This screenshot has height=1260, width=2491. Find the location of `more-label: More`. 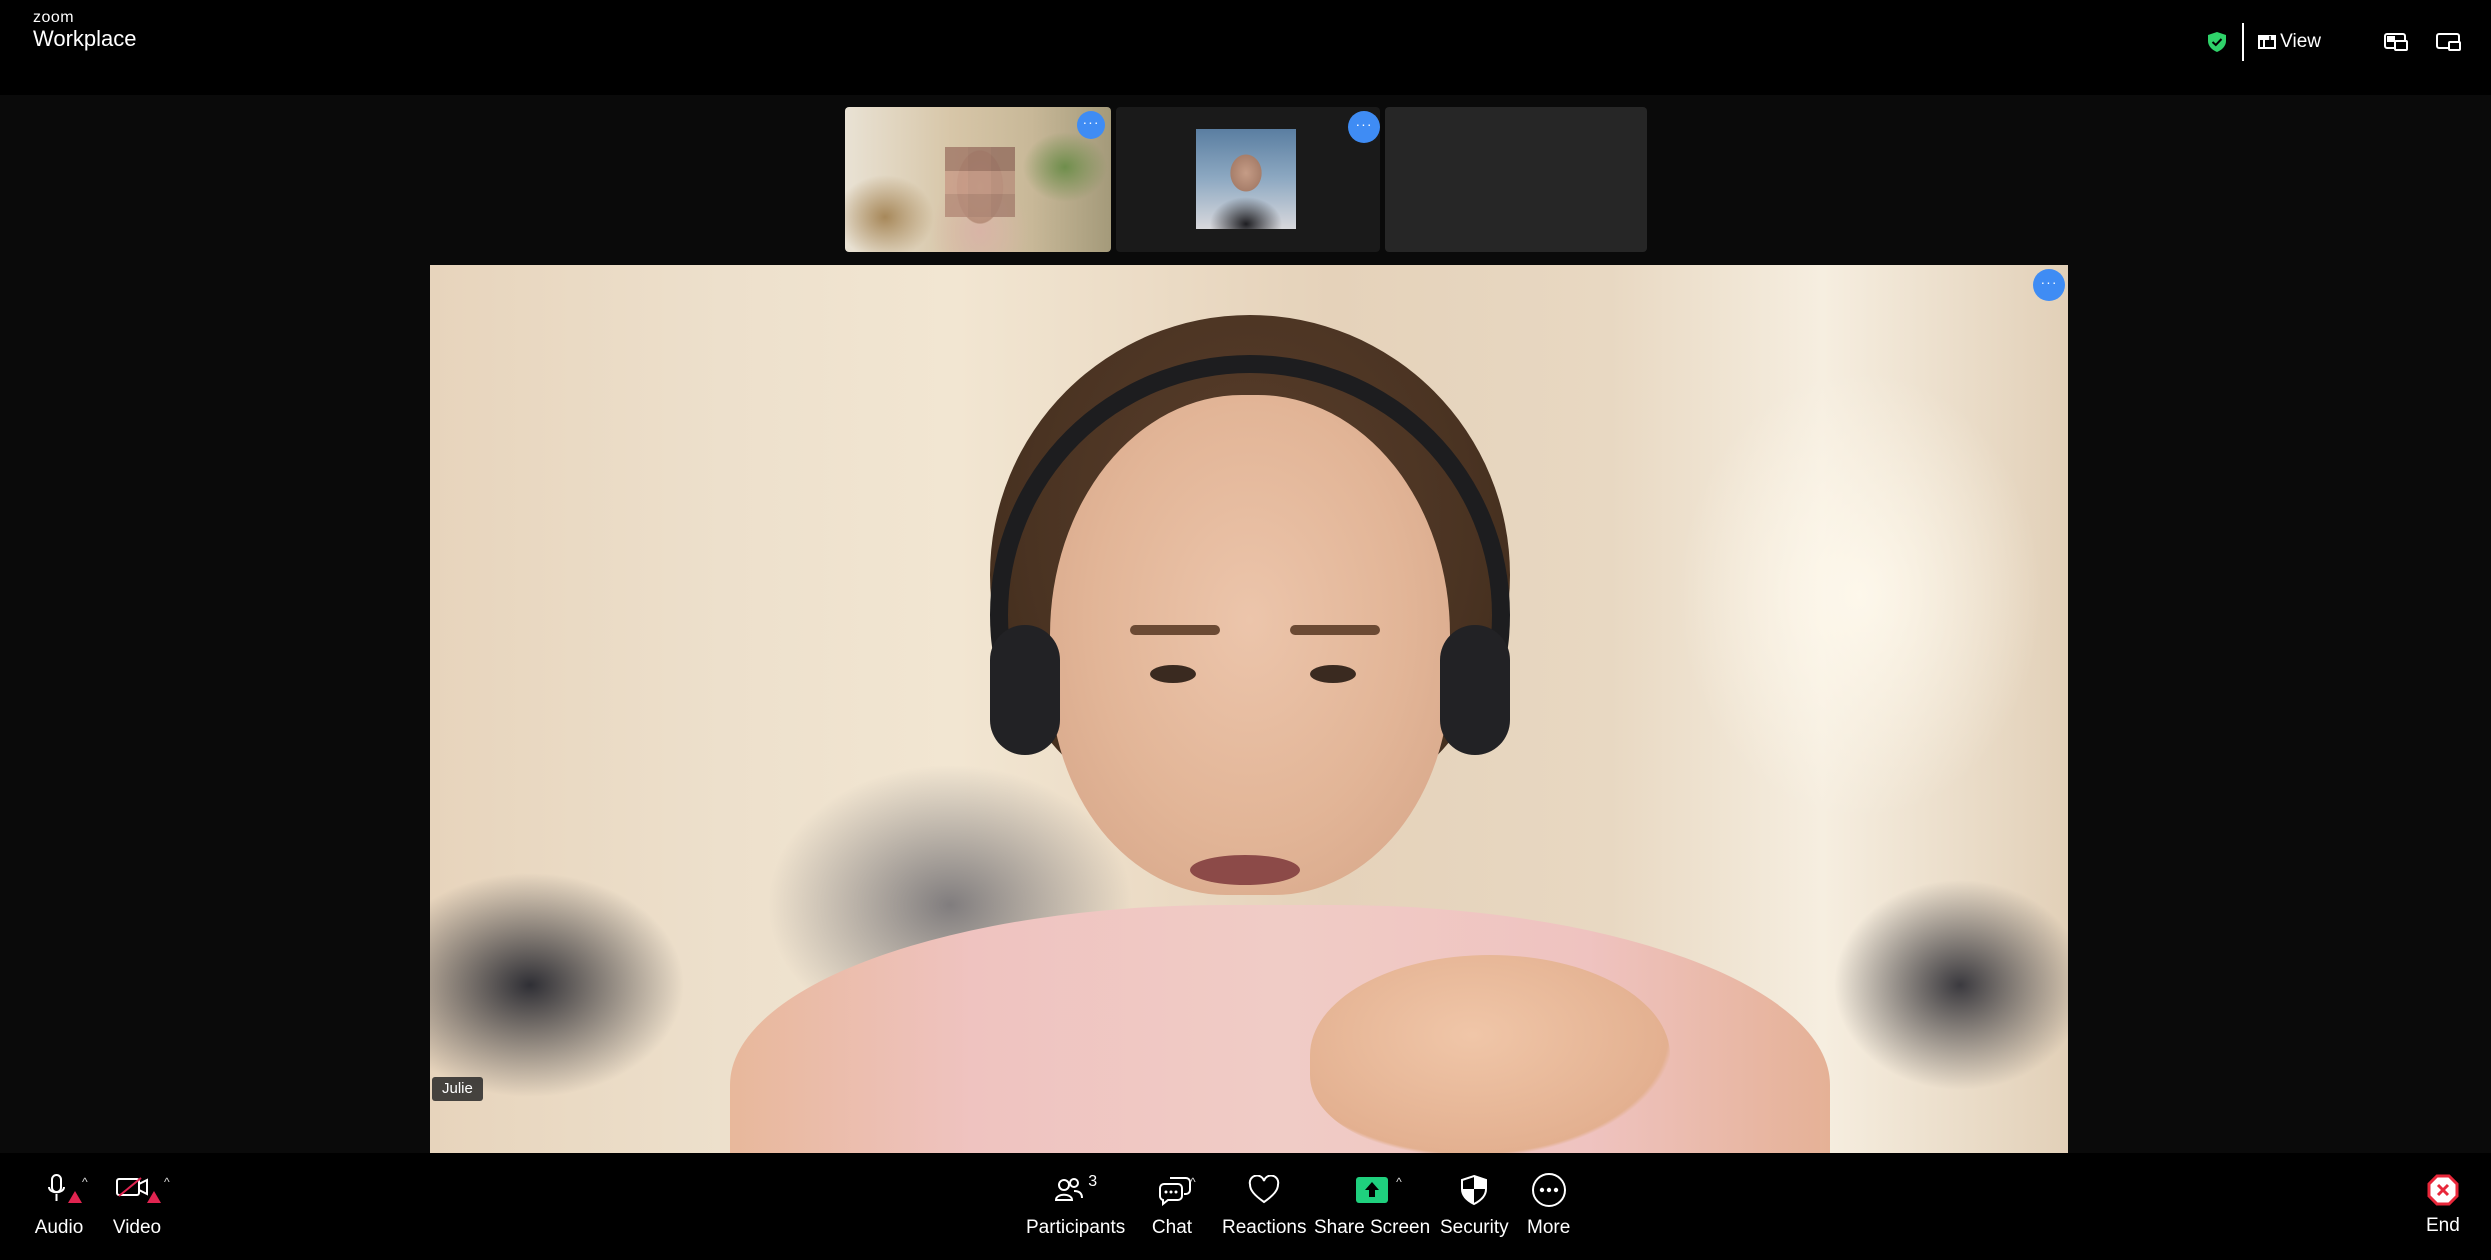

more-label: More is located at coordinates (1549, 1227).